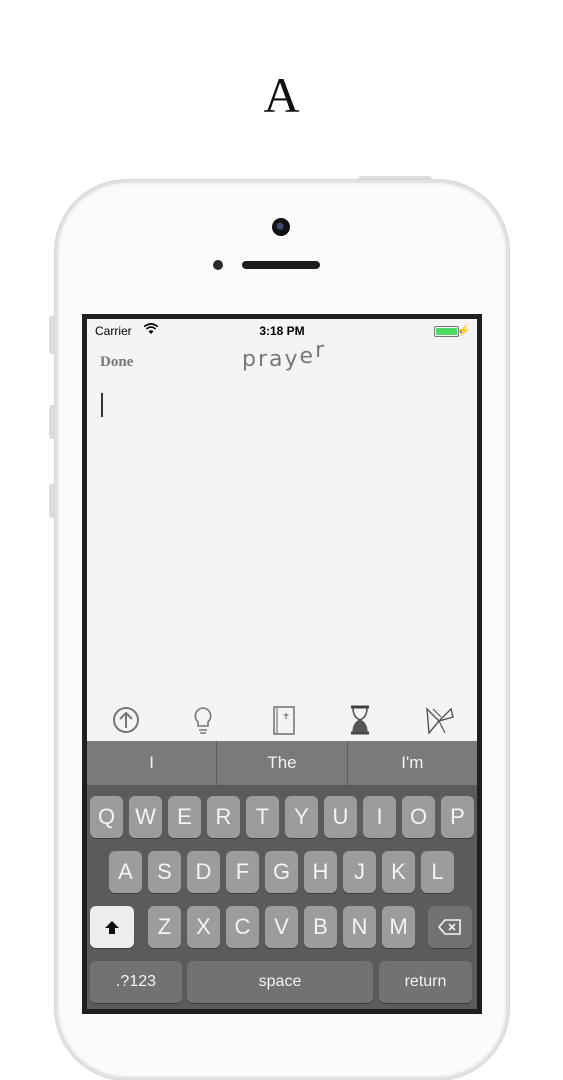 This screenshot has height=1080, width=563. I want to click on key-i: I, so click(379, 817).